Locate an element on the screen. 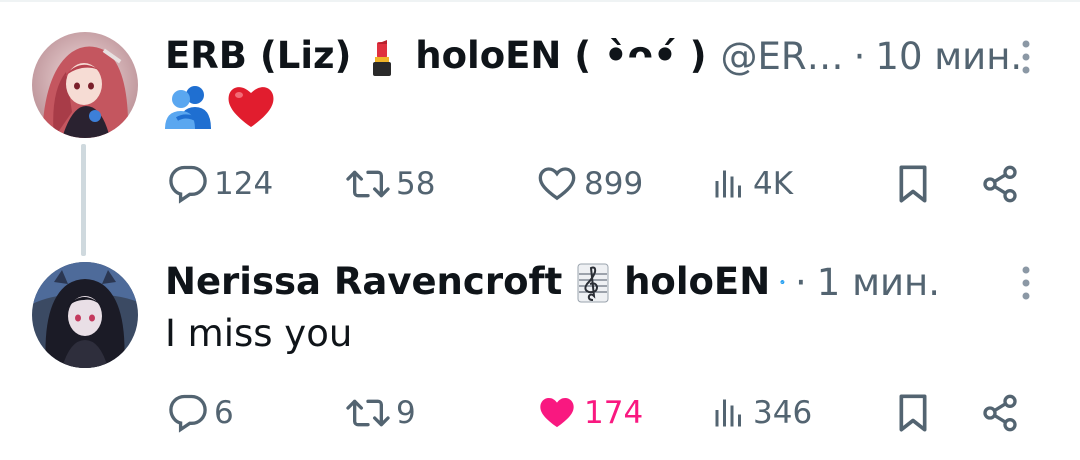 The image size is (1080, 460). views-button: 346 is located at coordinates (761, 413).